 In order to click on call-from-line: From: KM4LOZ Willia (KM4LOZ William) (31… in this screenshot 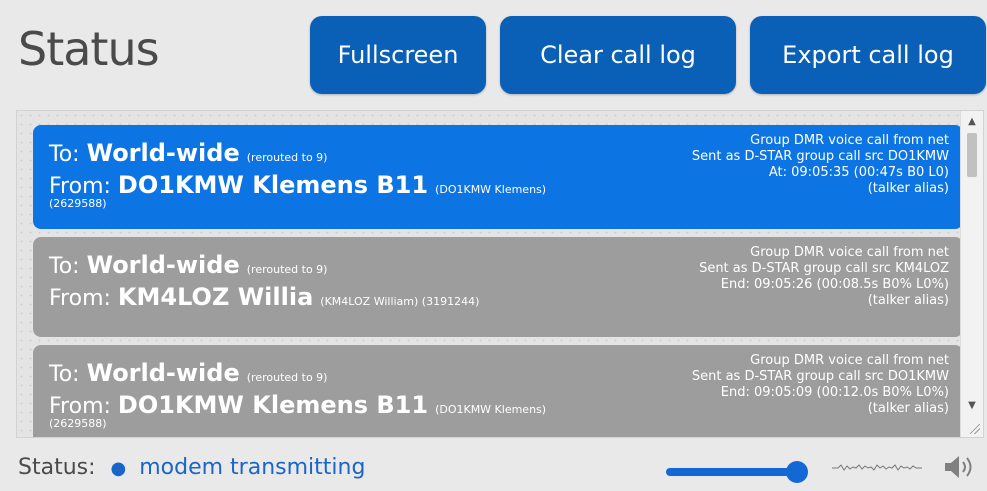, I will do `click(329, 297)`.